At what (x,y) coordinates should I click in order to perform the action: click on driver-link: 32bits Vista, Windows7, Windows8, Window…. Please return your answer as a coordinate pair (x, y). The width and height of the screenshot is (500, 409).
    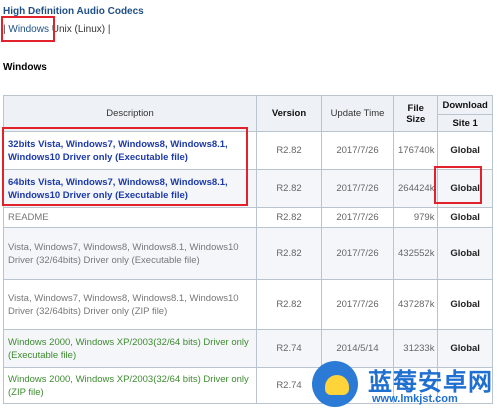
    Looking at the image, I should click on (130, 150).